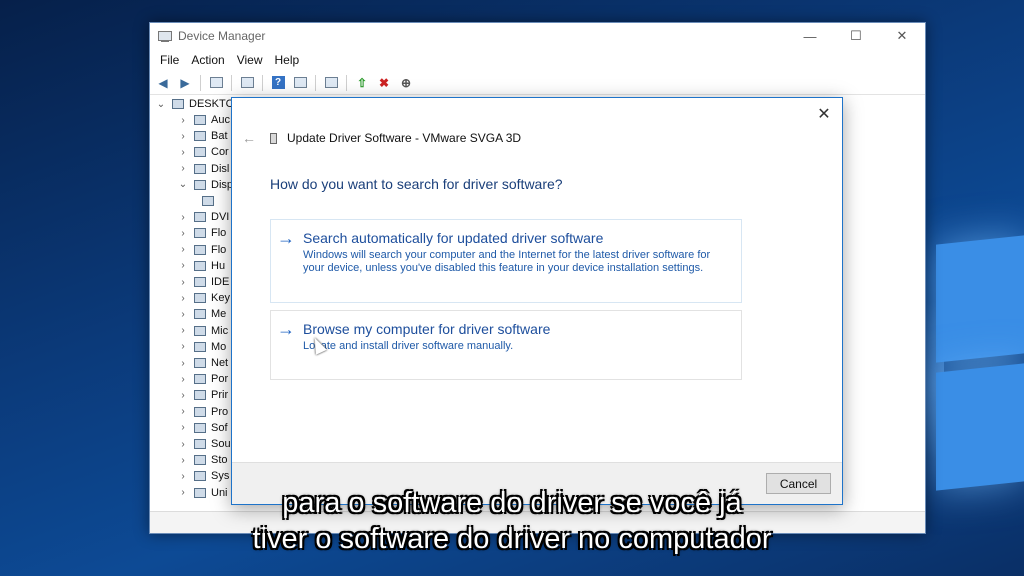 The image size is (1024, 576). Describe the element at coordinates (204, 185) in the screenshot. I see `tree-item: ⌄ Disp` at that location.